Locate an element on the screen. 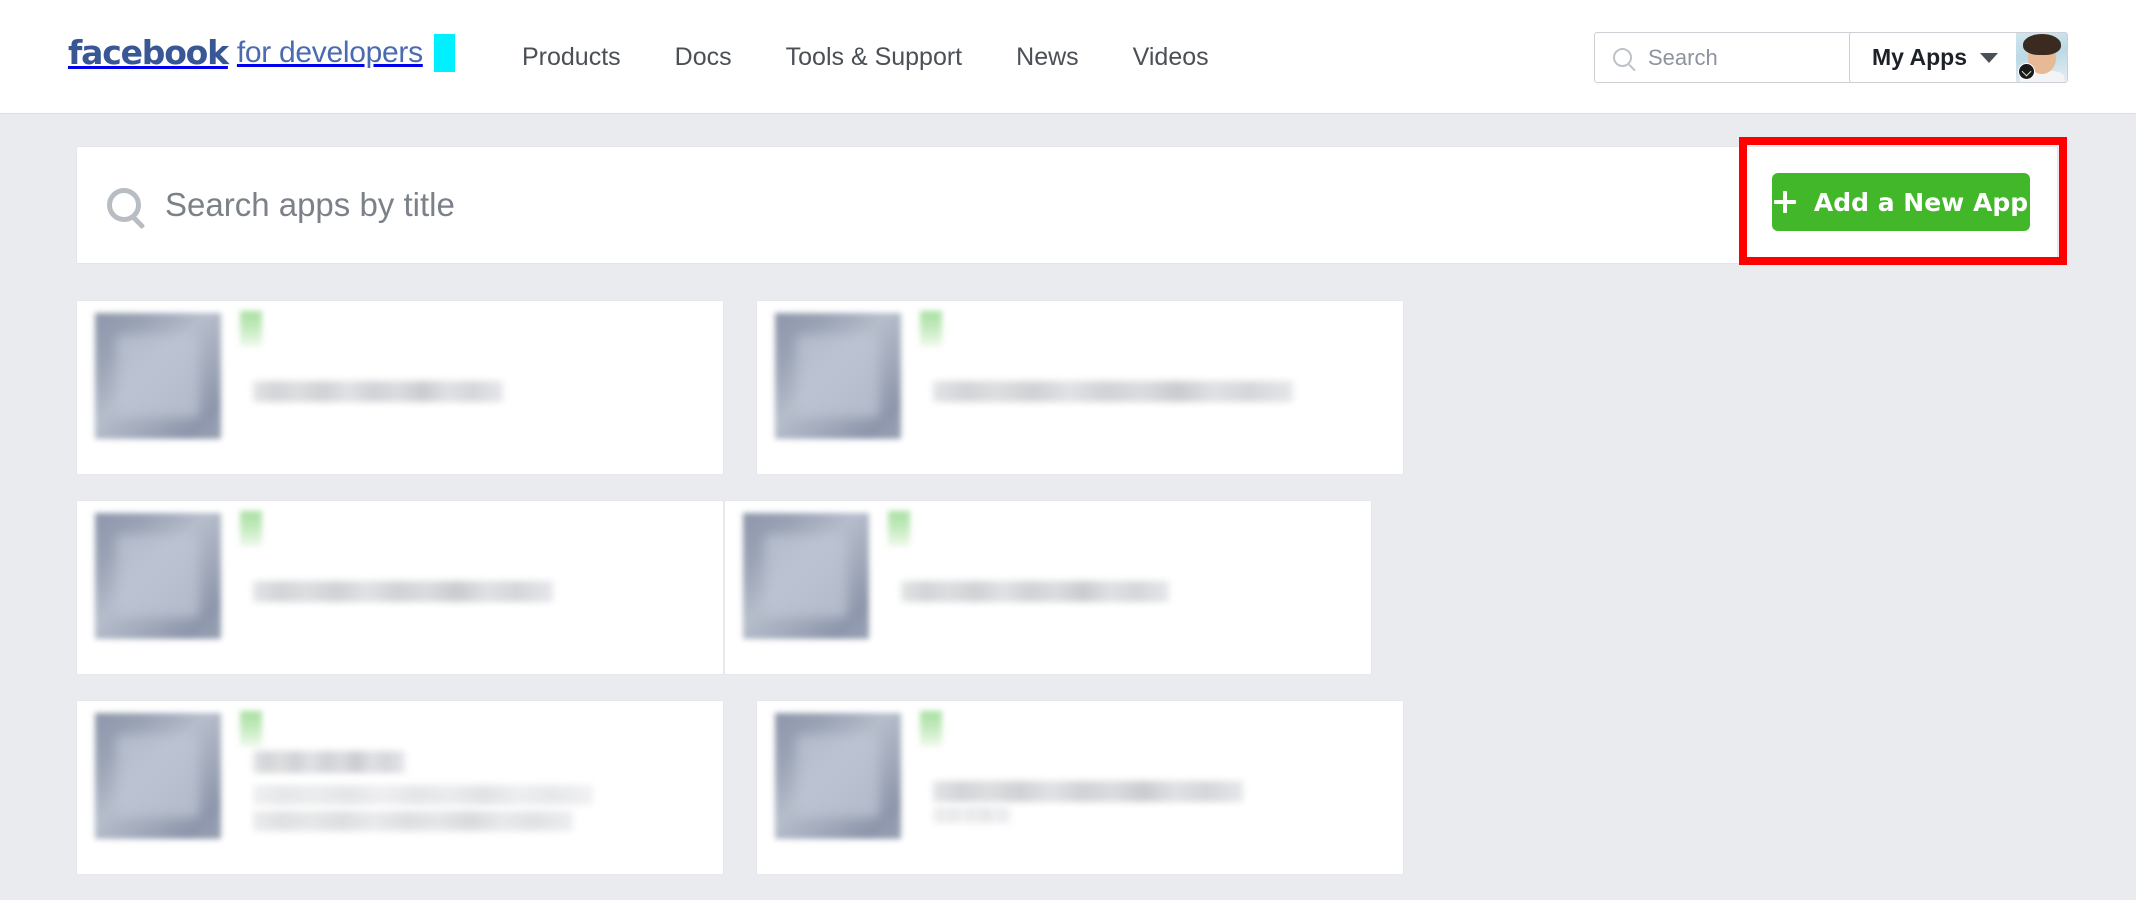  avatar-badge-icon is located at coordinates (2026, 71).